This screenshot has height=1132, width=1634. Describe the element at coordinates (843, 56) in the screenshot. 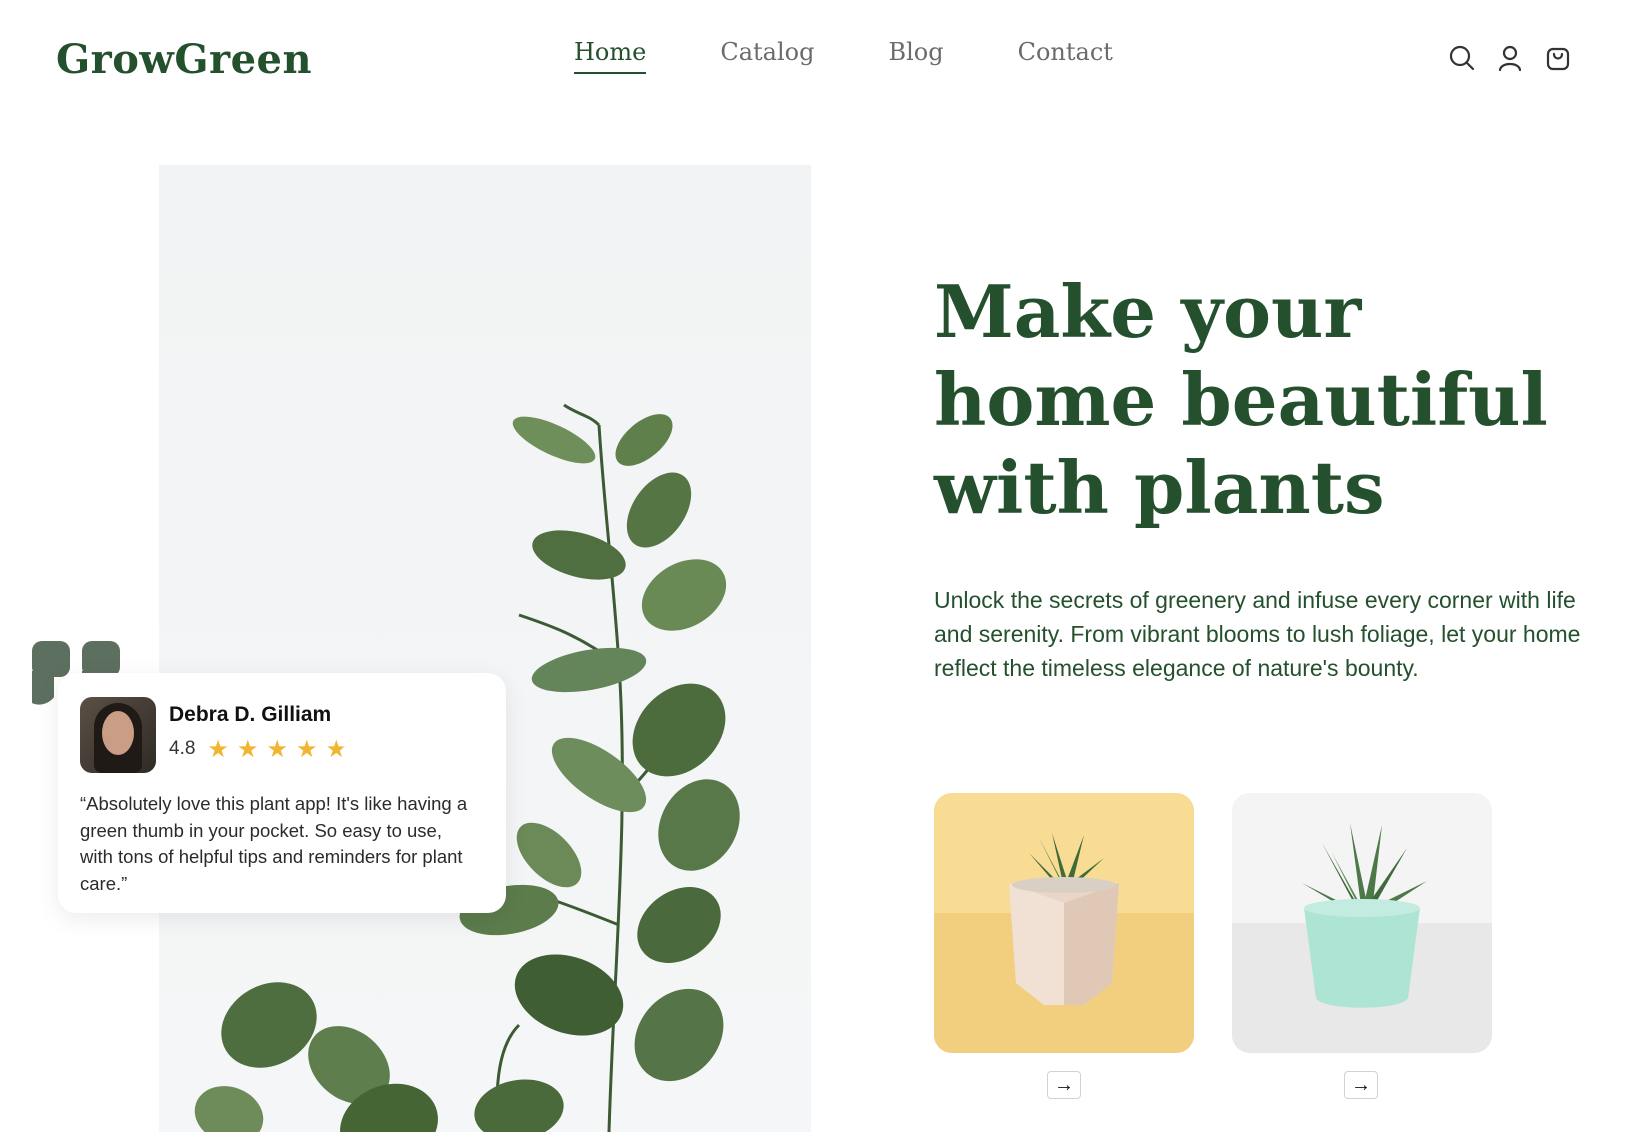

I see `main-nav: Home Catalog Blog Contact` at that location.